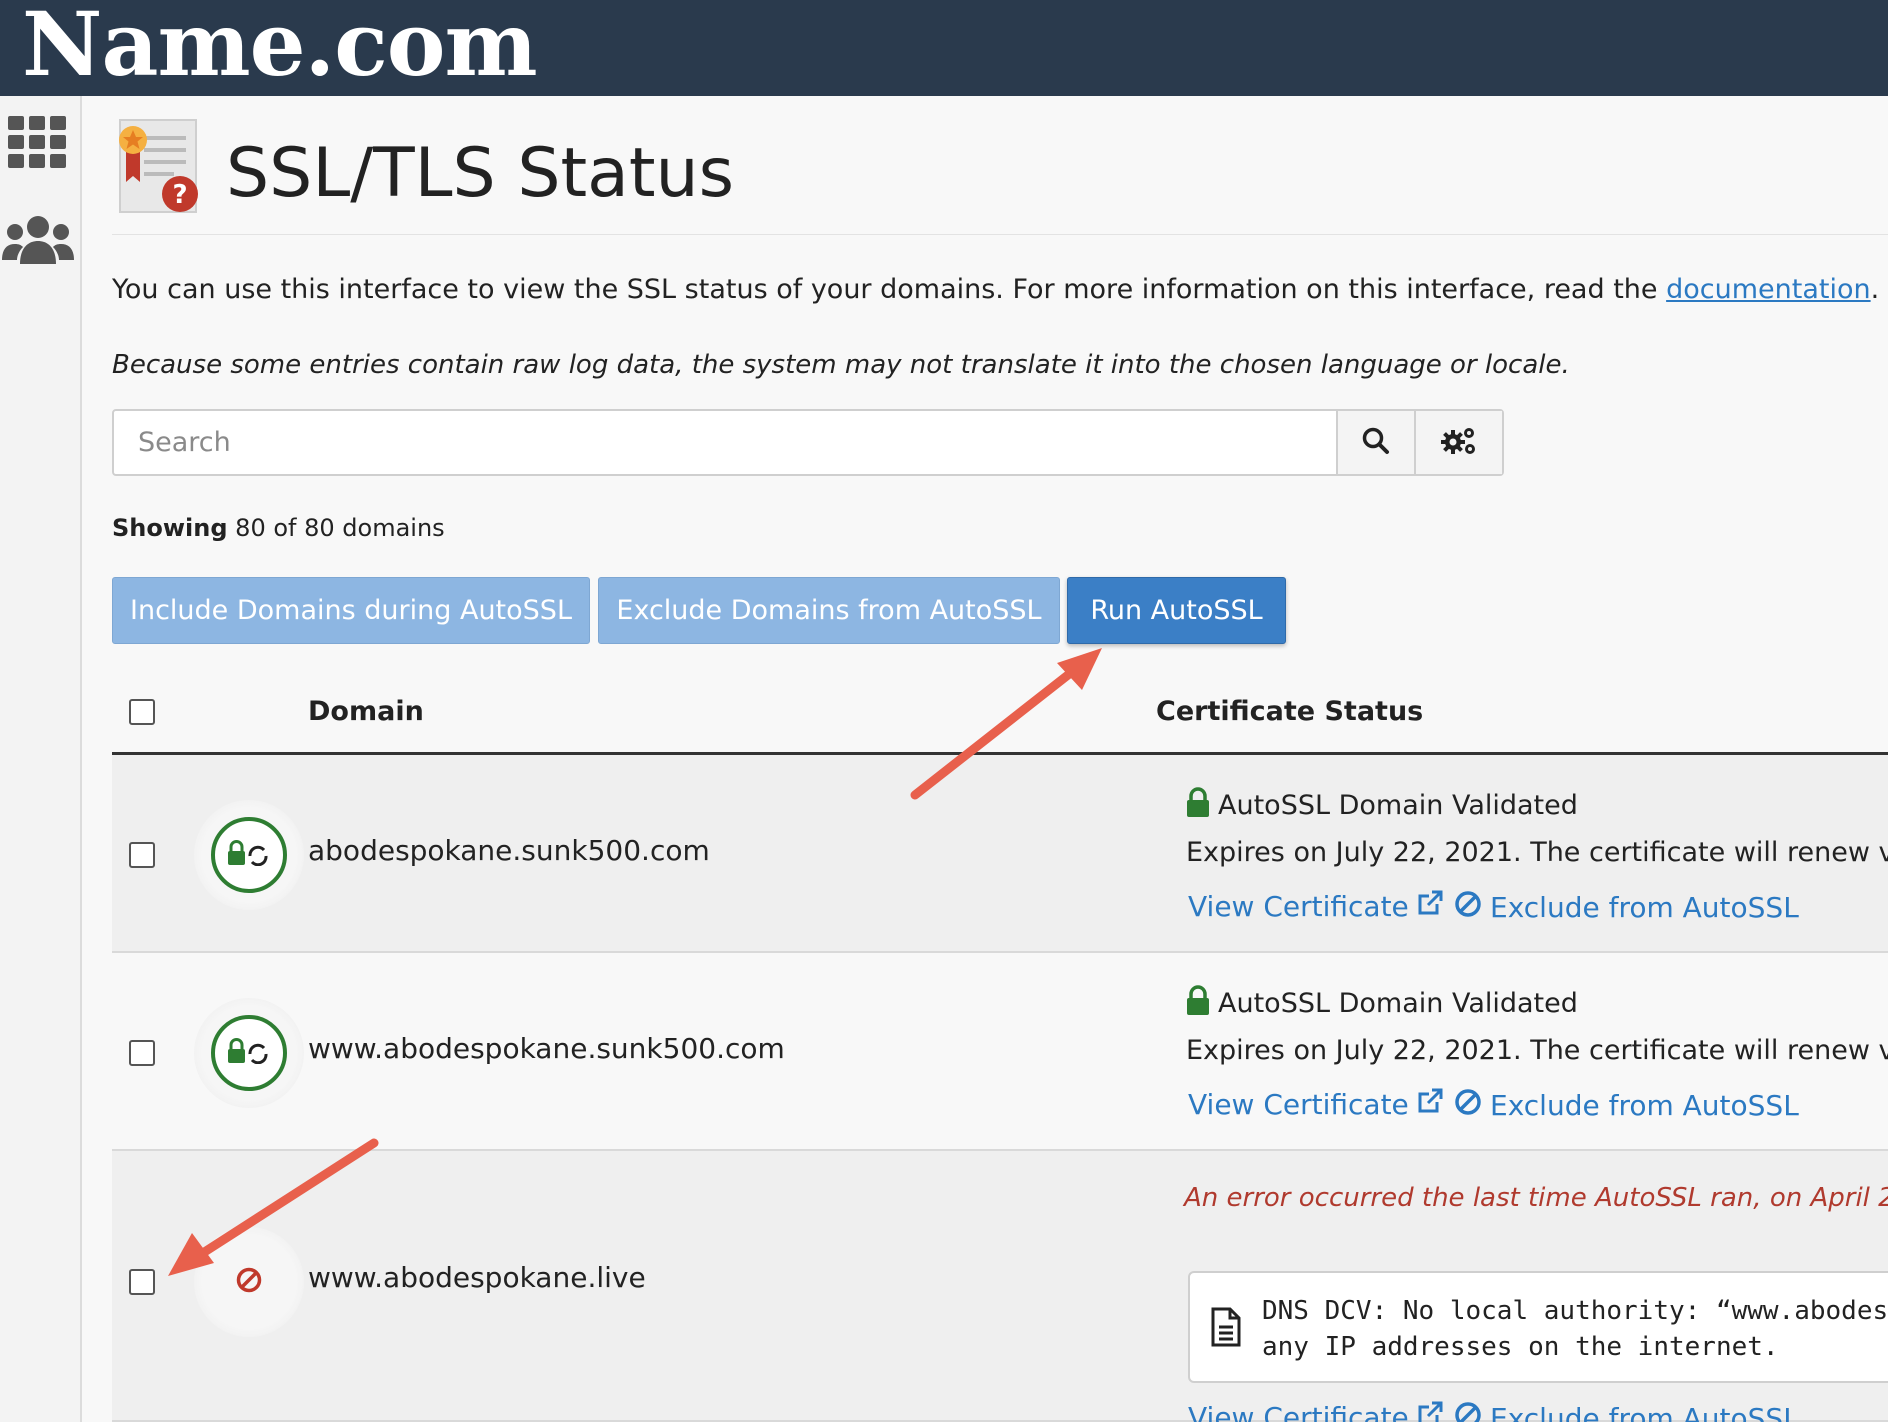  I want to click on domain-name: www.abodespokane.sunk500.com, so click(546, 1048).